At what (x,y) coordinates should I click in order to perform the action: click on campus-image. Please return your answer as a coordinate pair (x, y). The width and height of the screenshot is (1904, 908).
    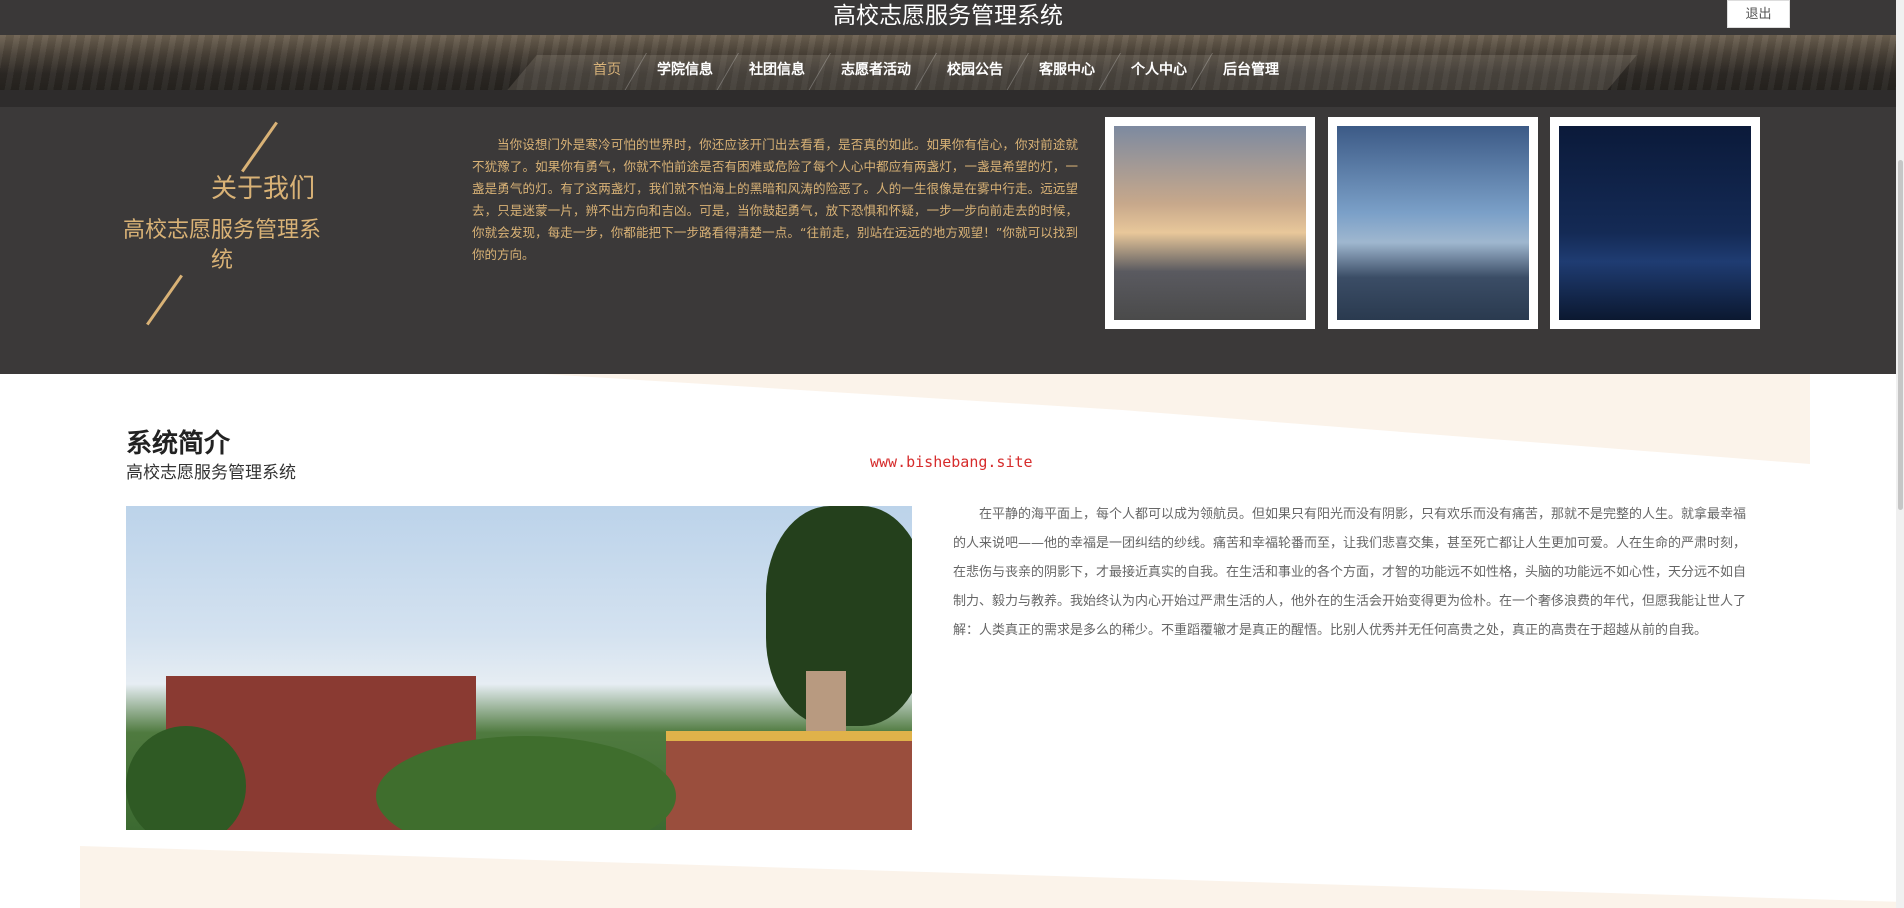
    Looking at the image, I should click on (519, 668).